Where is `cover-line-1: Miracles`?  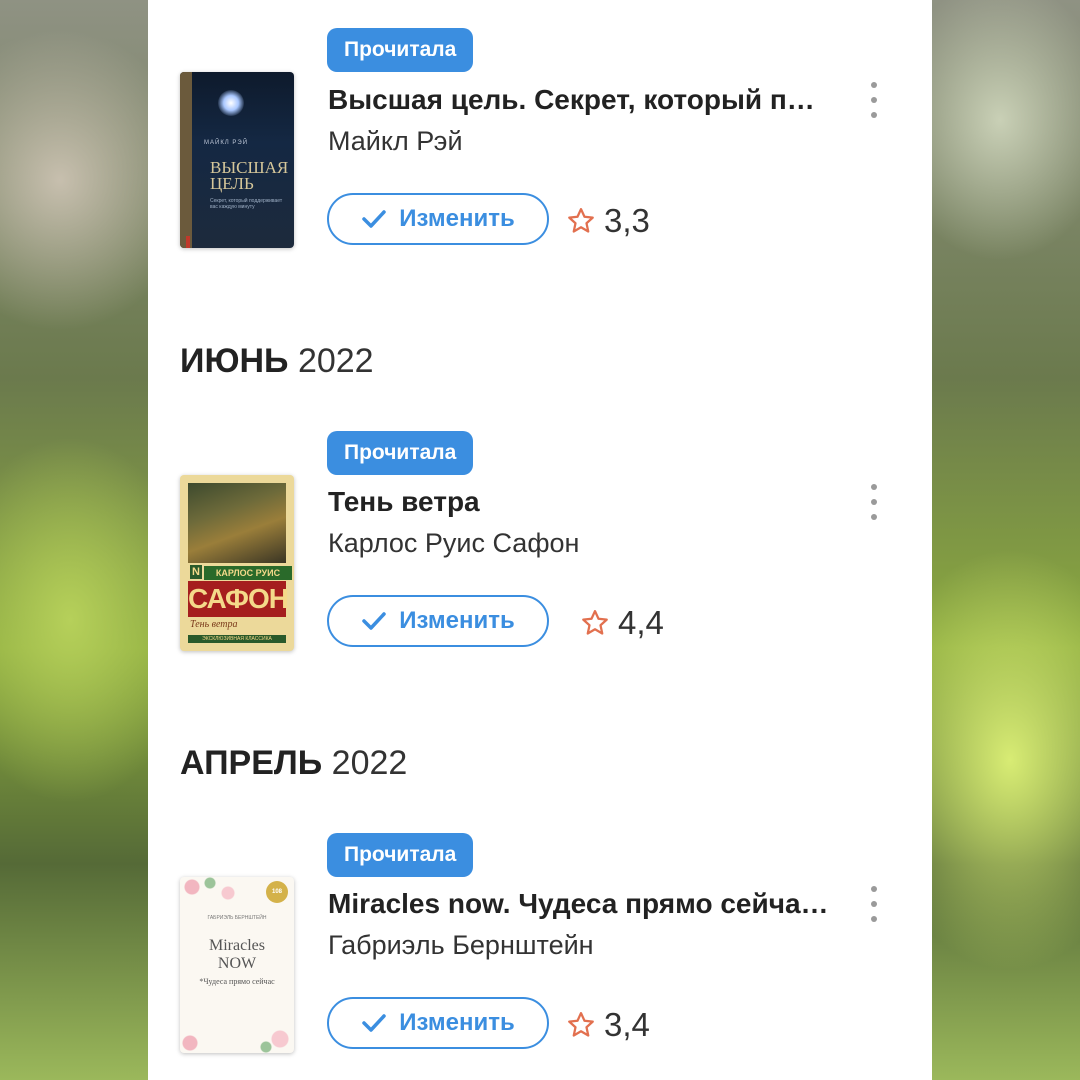
cover-line-1: Miracles is located at coordinates (237, 945).